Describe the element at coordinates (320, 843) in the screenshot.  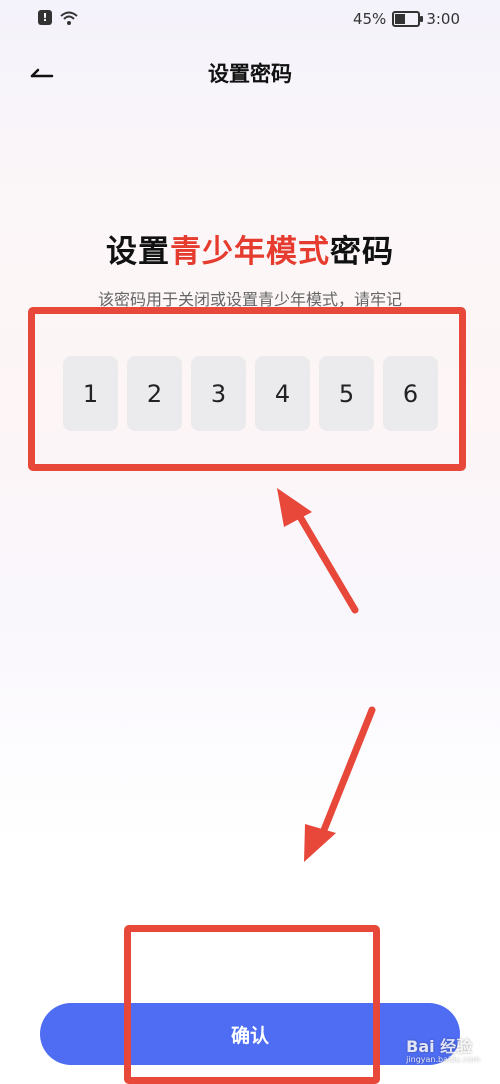
I see `annotation-arrowhead-down` at that location.